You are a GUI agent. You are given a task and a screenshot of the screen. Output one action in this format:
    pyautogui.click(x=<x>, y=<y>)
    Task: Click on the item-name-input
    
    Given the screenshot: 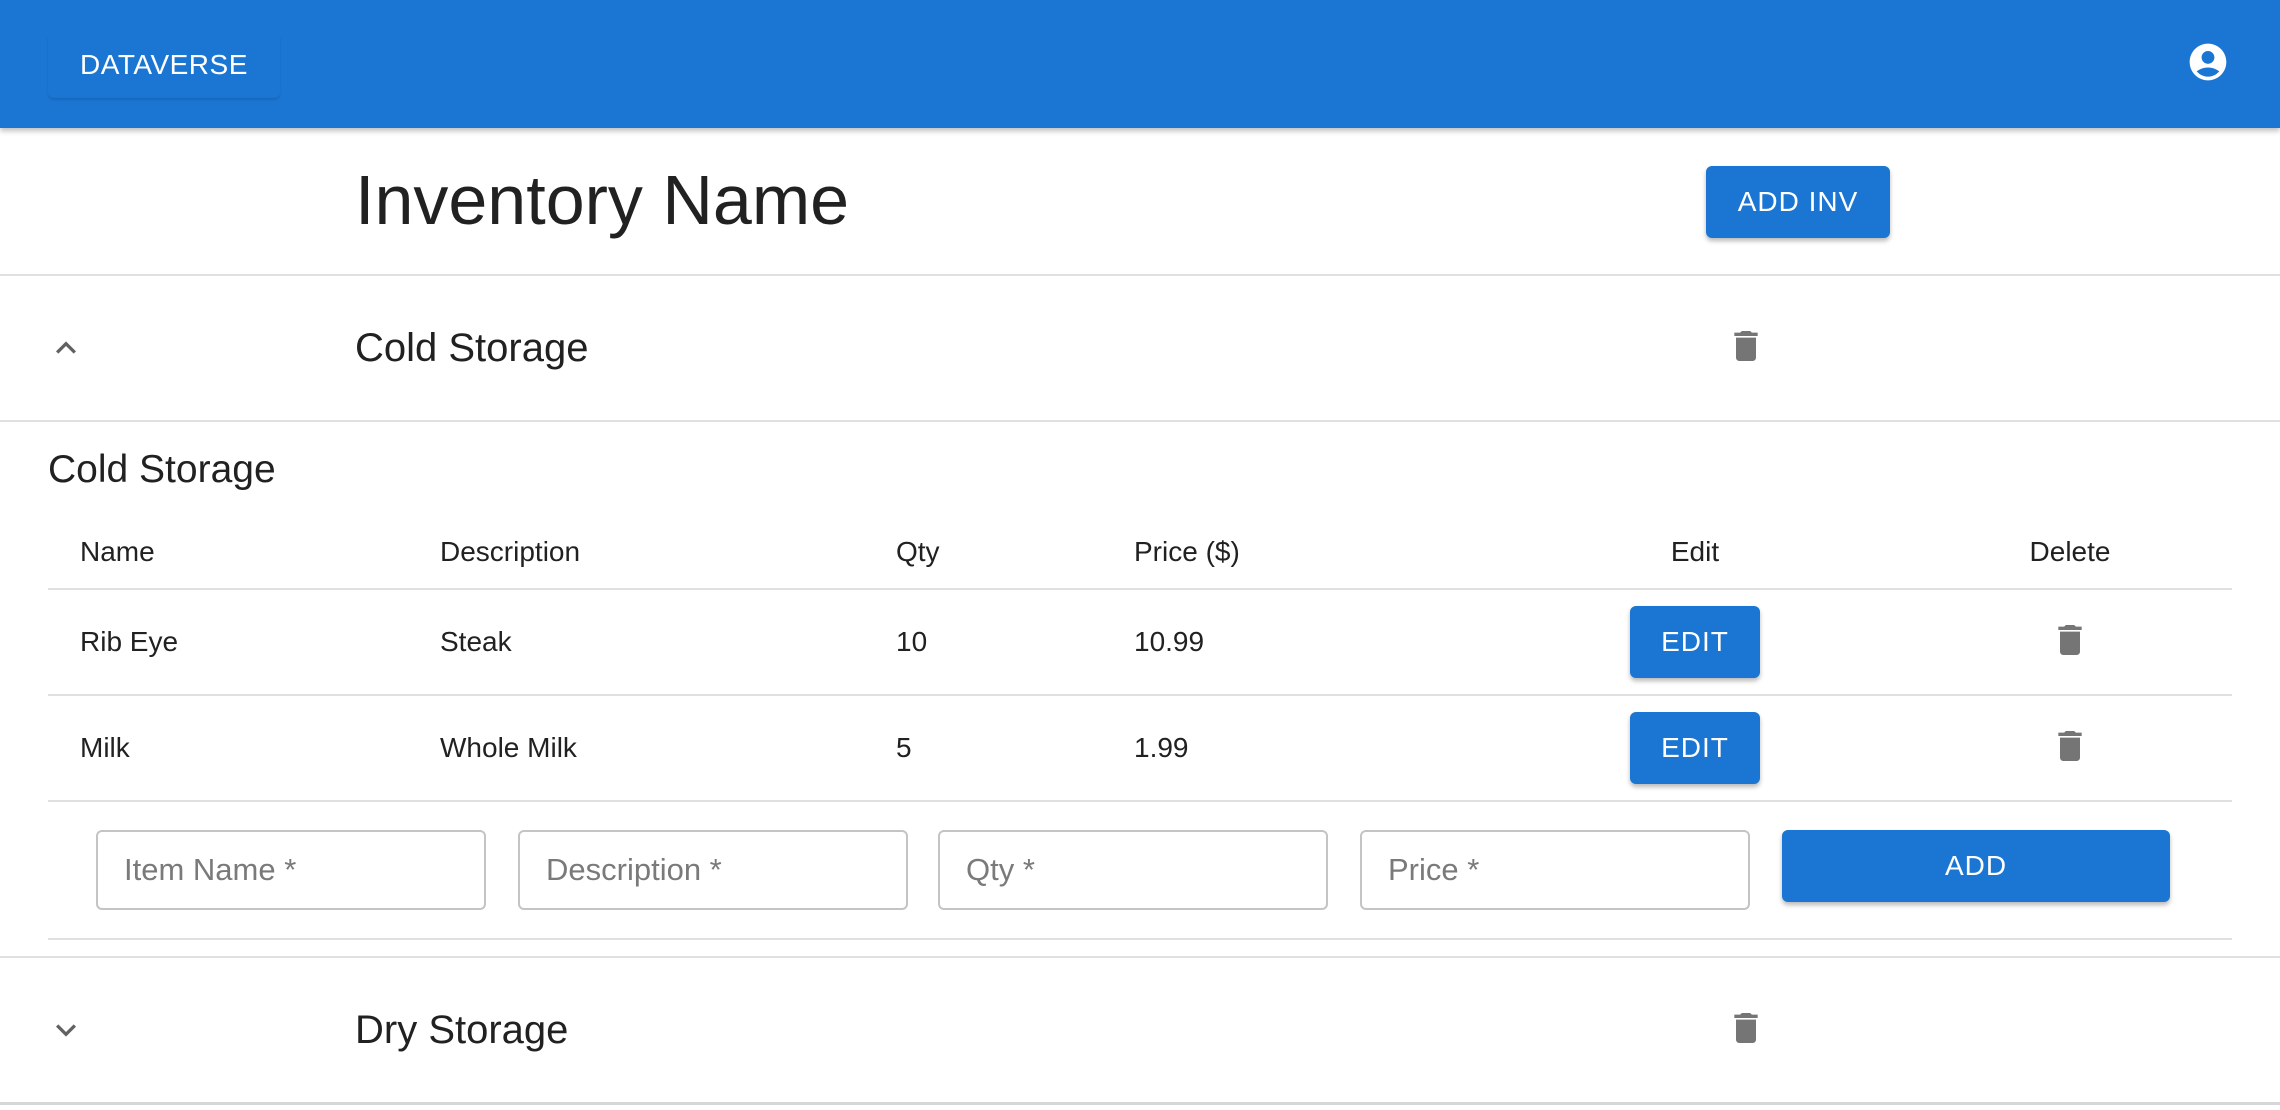 What is the action you would take?
    pyautogui.click(x=291, y=870)
    